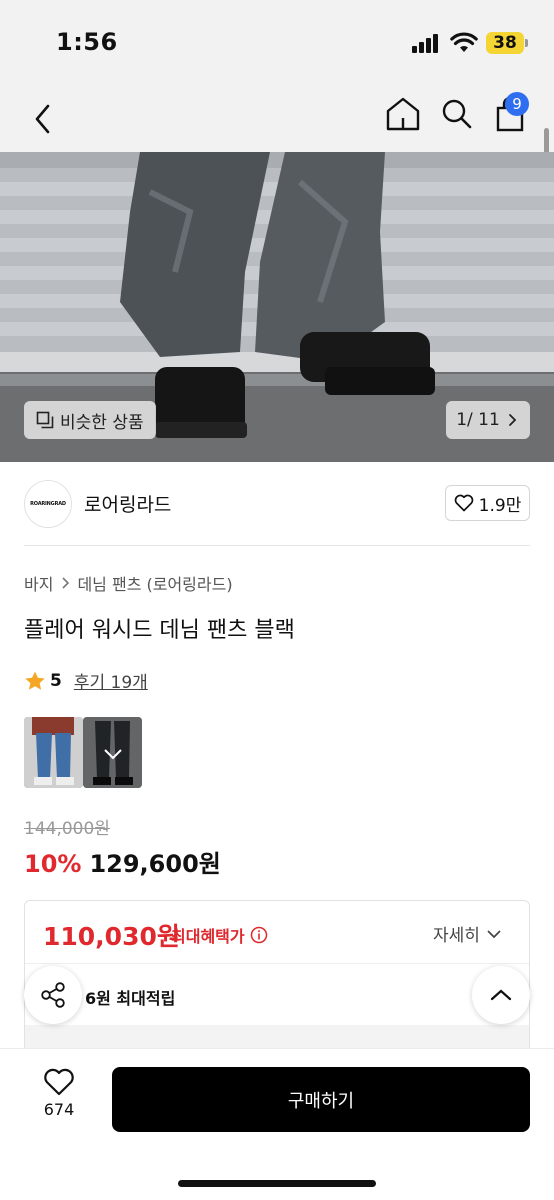 This screenshot has width=554, height=1200. I want to click on battery-indicator: 38, so click(505, 43).